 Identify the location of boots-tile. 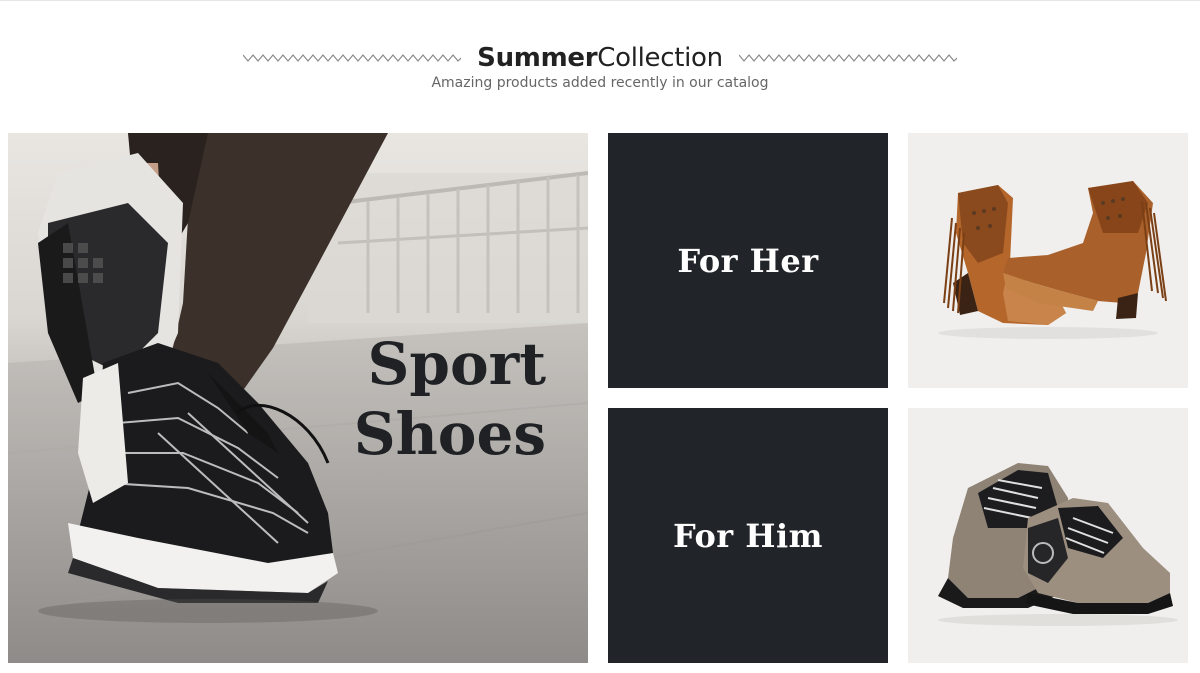
(1048, 260).